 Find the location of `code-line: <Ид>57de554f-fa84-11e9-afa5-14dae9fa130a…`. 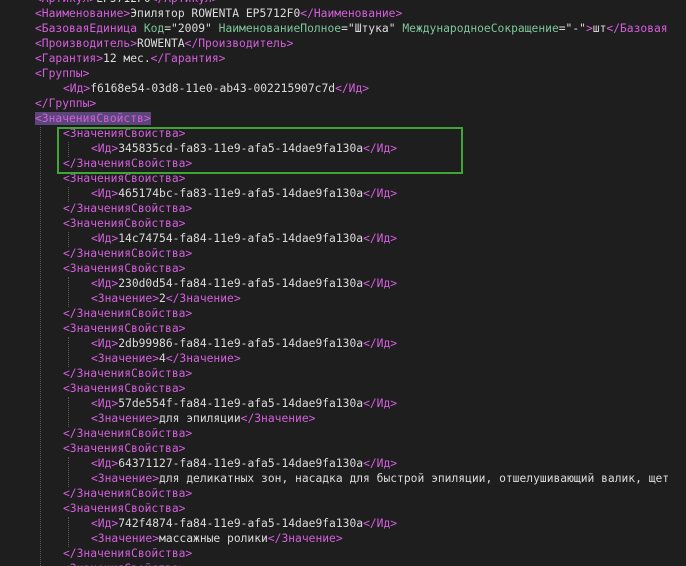

code-line: <Ид>57de554f-fa84-11e9-afa5-14dae9fa130a… is located at coordinates (343, 403).